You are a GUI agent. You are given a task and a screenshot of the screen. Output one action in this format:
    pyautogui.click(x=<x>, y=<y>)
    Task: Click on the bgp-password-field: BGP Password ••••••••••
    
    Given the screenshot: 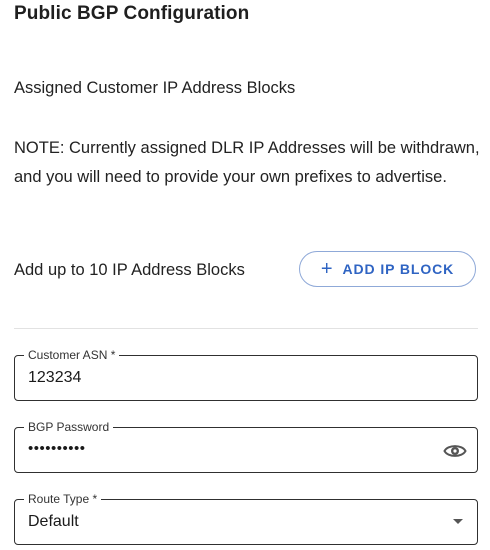 What is the action you would take?
    pyautogui.click(x=246, y=446)
    